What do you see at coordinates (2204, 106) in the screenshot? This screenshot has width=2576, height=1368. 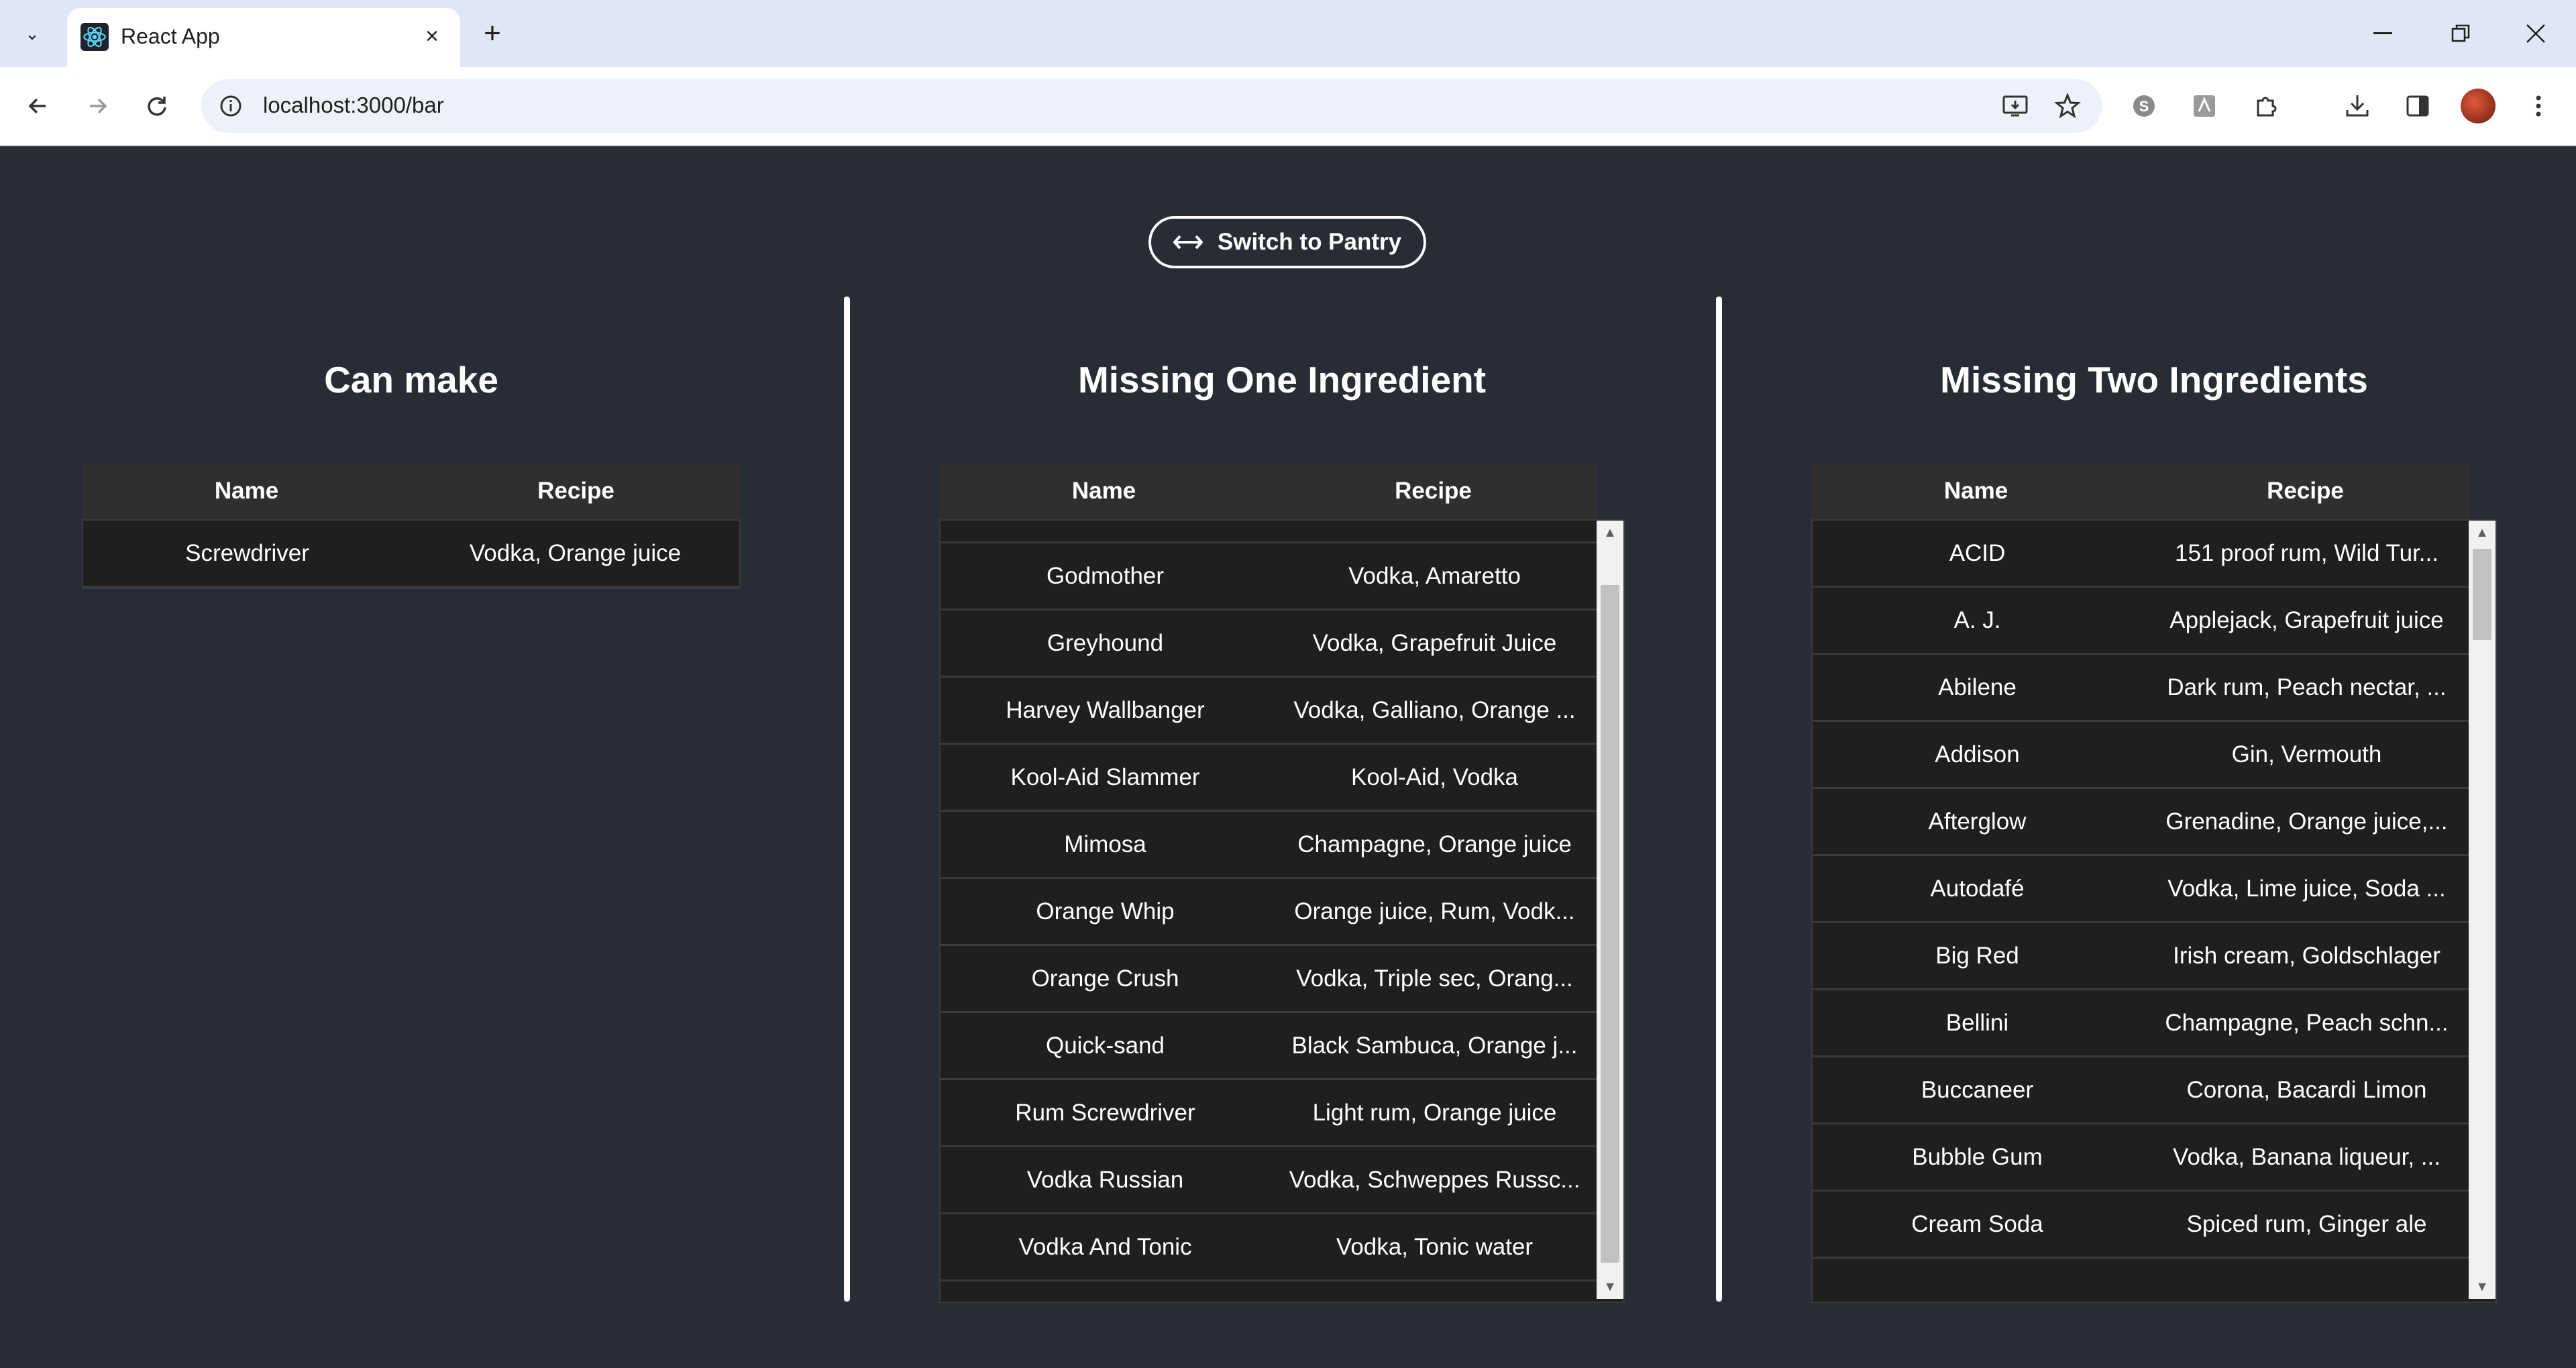 I see `translate-extension-icon` at bounding box center [2204, 106].